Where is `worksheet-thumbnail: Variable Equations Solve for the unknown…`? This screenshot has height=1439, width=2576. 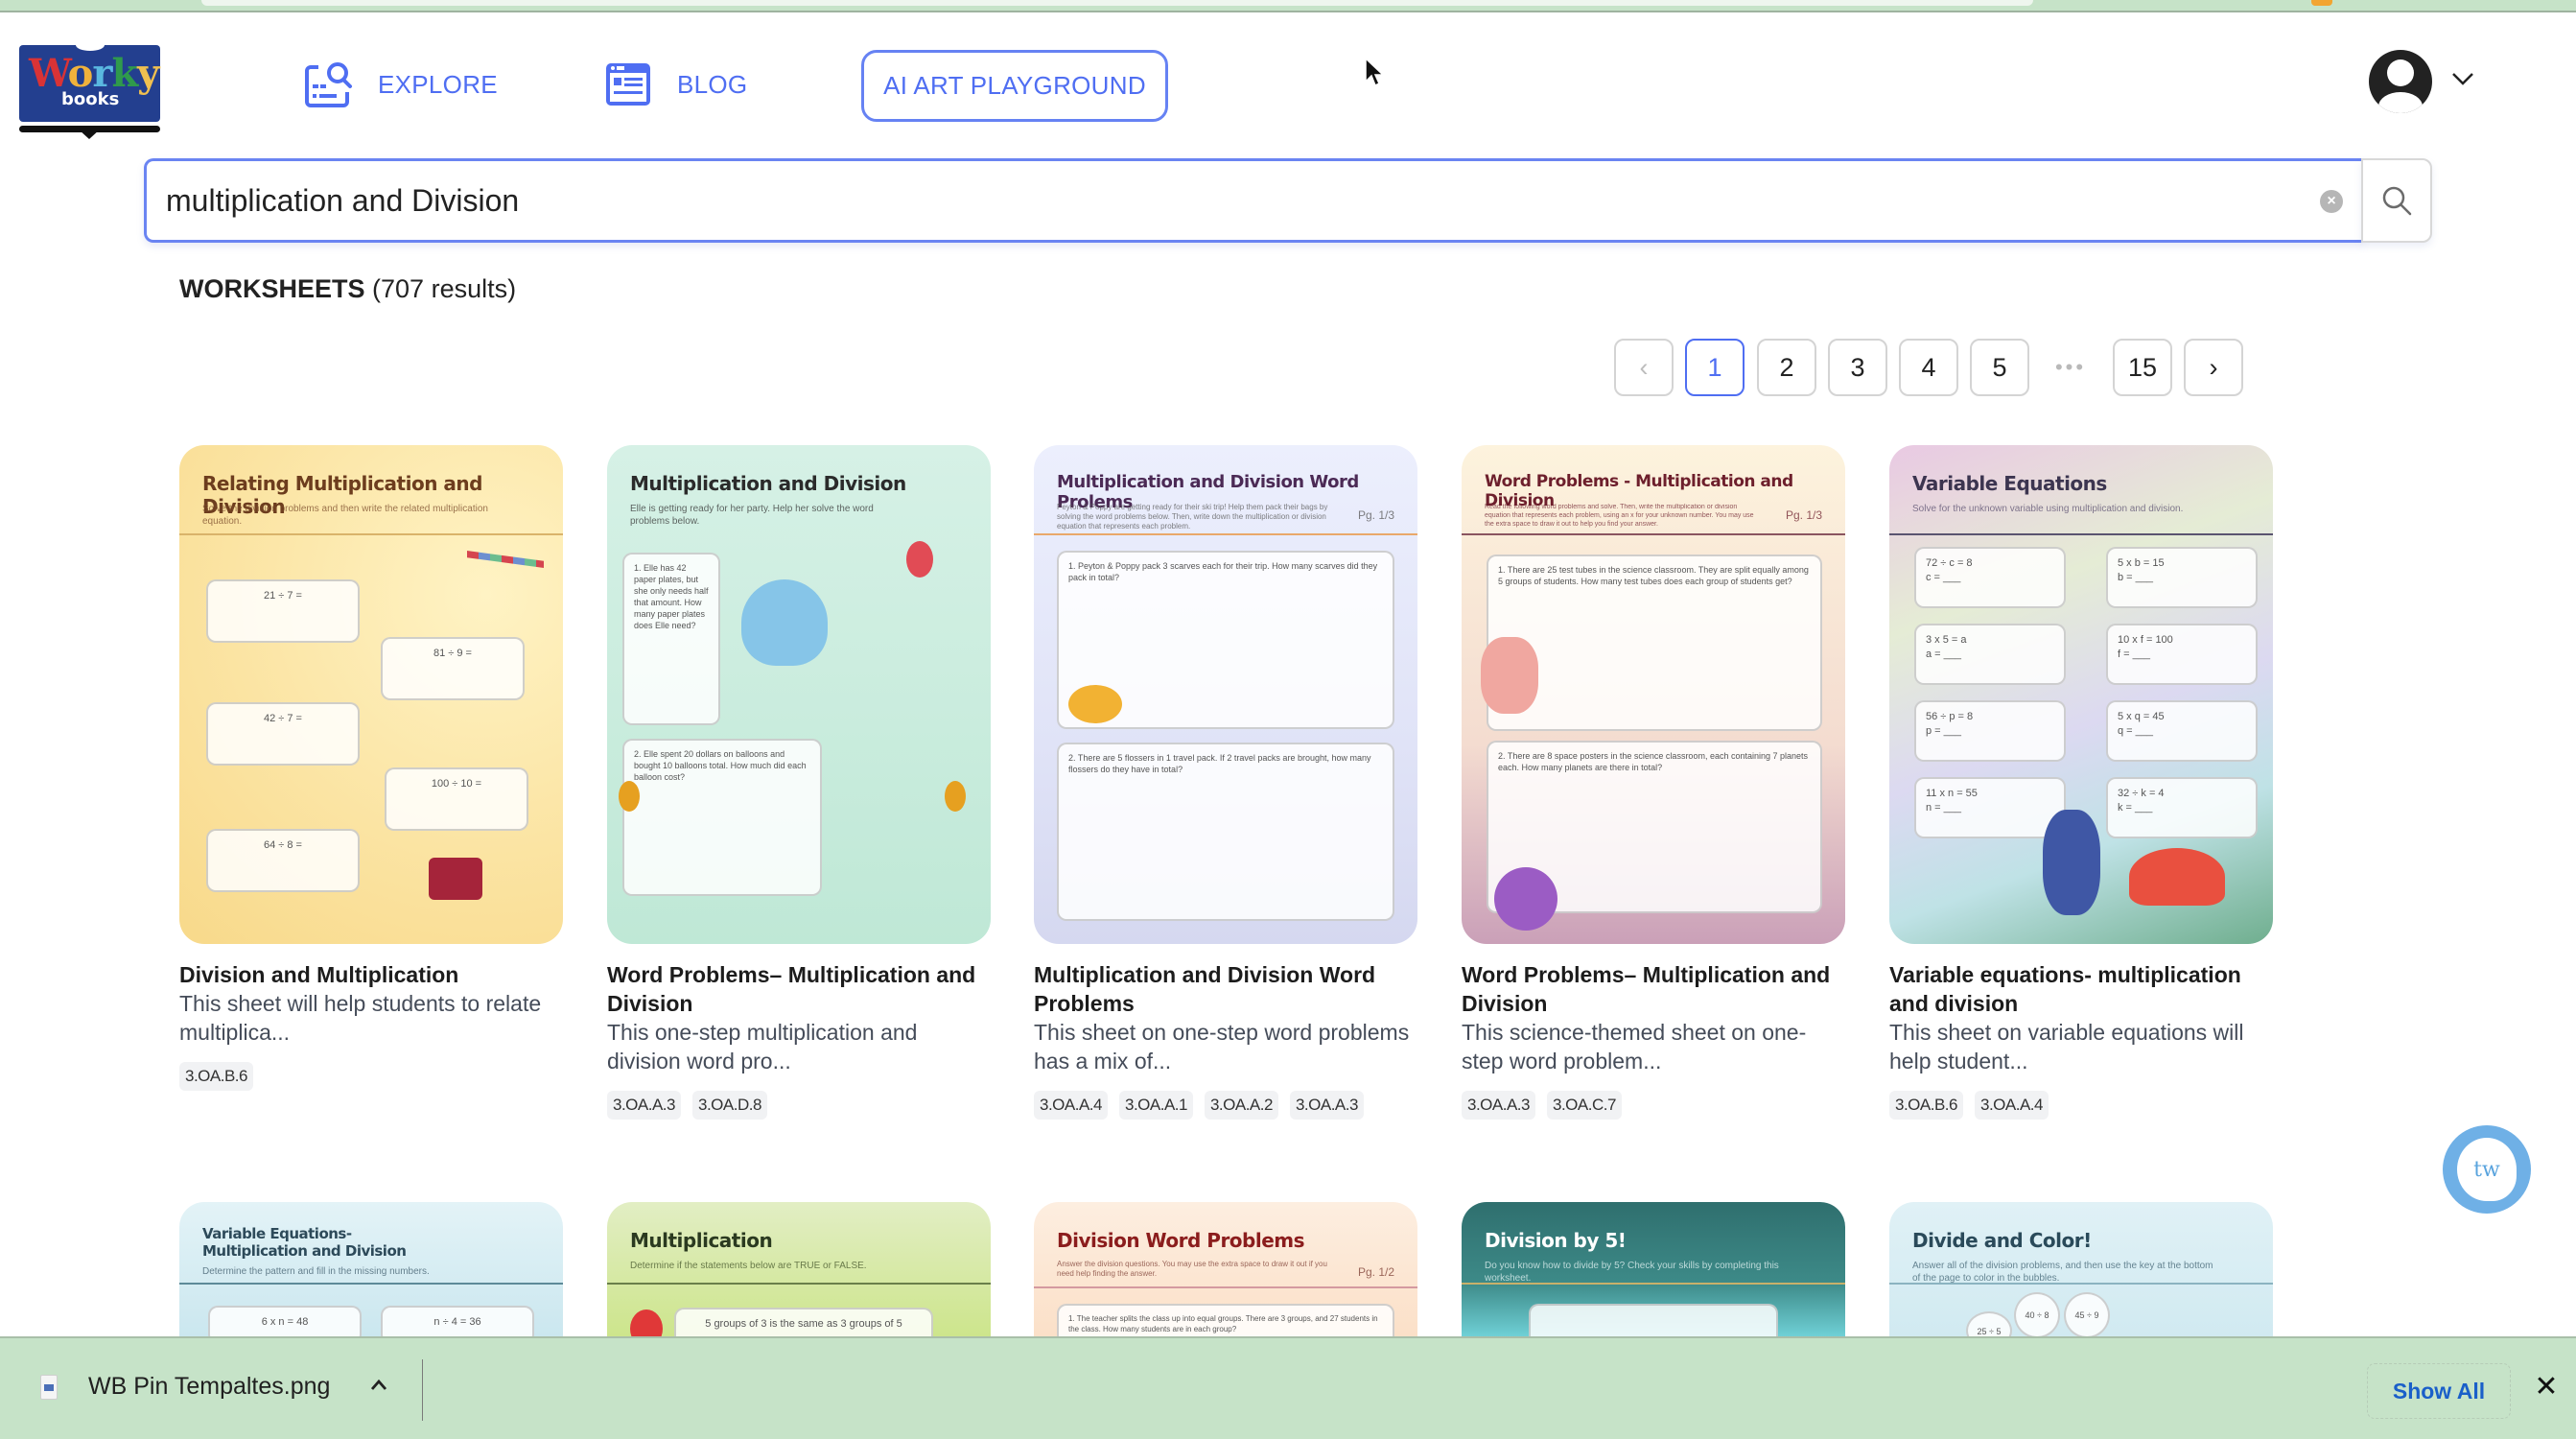 worksheet-thumbnail: Variable Equations Solve for the unknown… is located at coordinates (2081, 694).